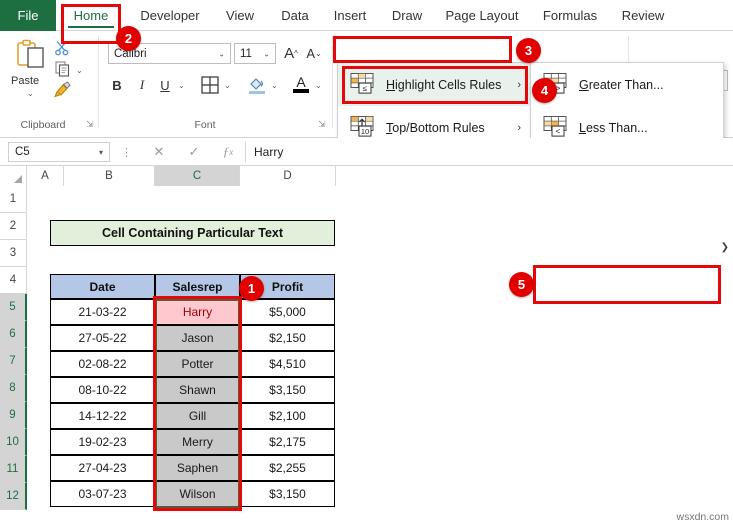 This screenshot has height=527, width=733. What do you see at coordinates (318, 85) in the screenshot?
I see `font-color-chevron-down-icon: ⌄` at bounding box center [318, 85].